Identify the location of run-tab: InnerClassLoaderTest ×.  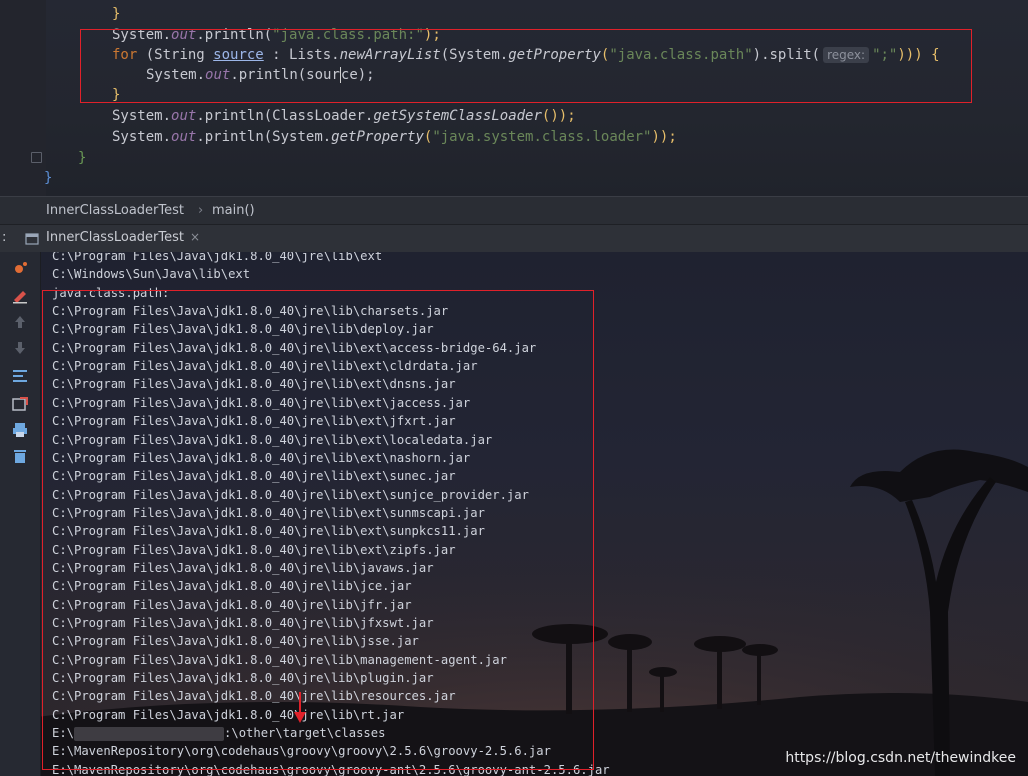
(113, 239).